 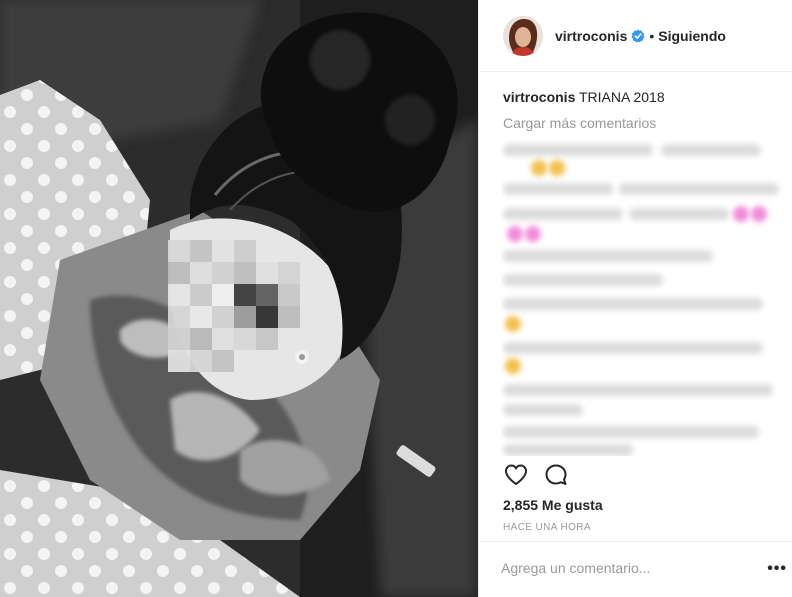 What do you see at coordinates (539, 97) in the screenshot?
I see `caption-username: virtroconis` at bounding box center [539, 97].